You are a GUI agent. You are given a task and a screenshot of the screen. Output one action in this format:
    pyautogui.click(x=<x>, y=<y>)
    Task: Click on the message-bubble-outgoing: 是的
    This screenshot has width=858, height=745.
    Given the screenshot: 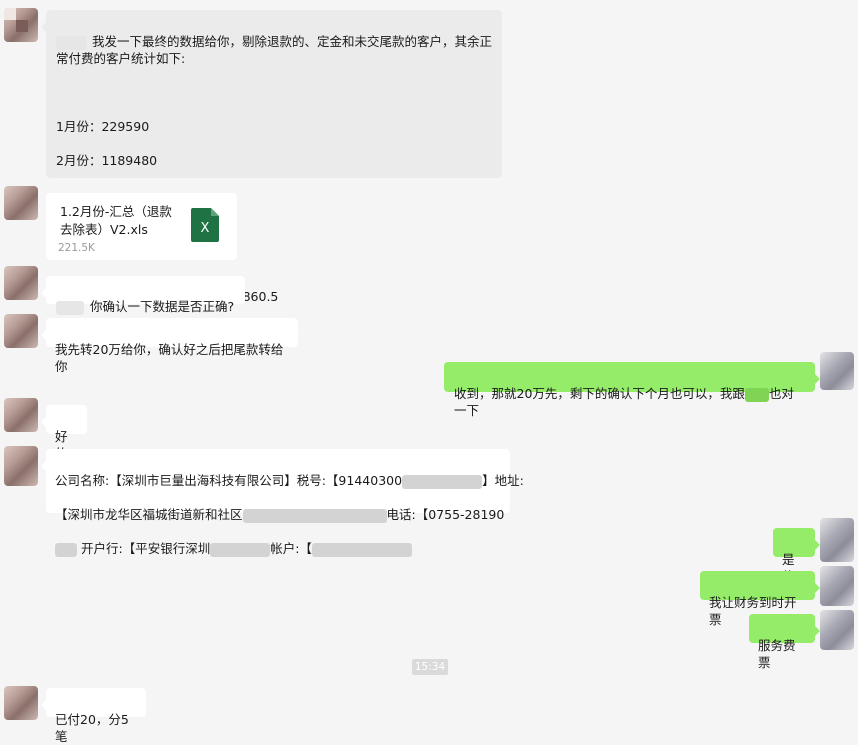 What is the action you would take?
    pyautogui.click(x=796, y=556)
    